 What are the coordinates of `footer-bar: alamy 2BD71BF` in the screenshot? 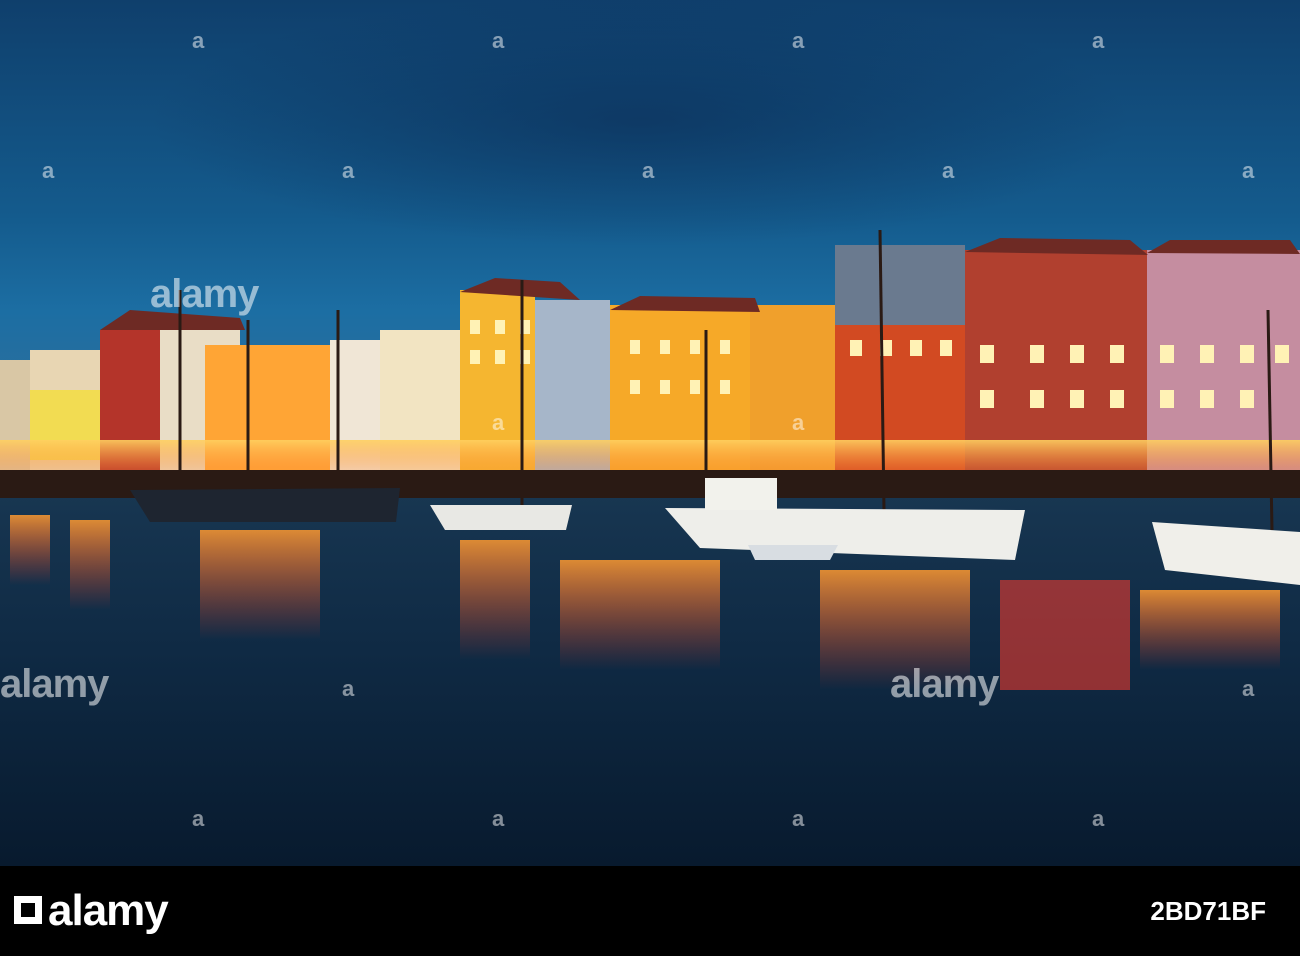 It's located at (650, 911).